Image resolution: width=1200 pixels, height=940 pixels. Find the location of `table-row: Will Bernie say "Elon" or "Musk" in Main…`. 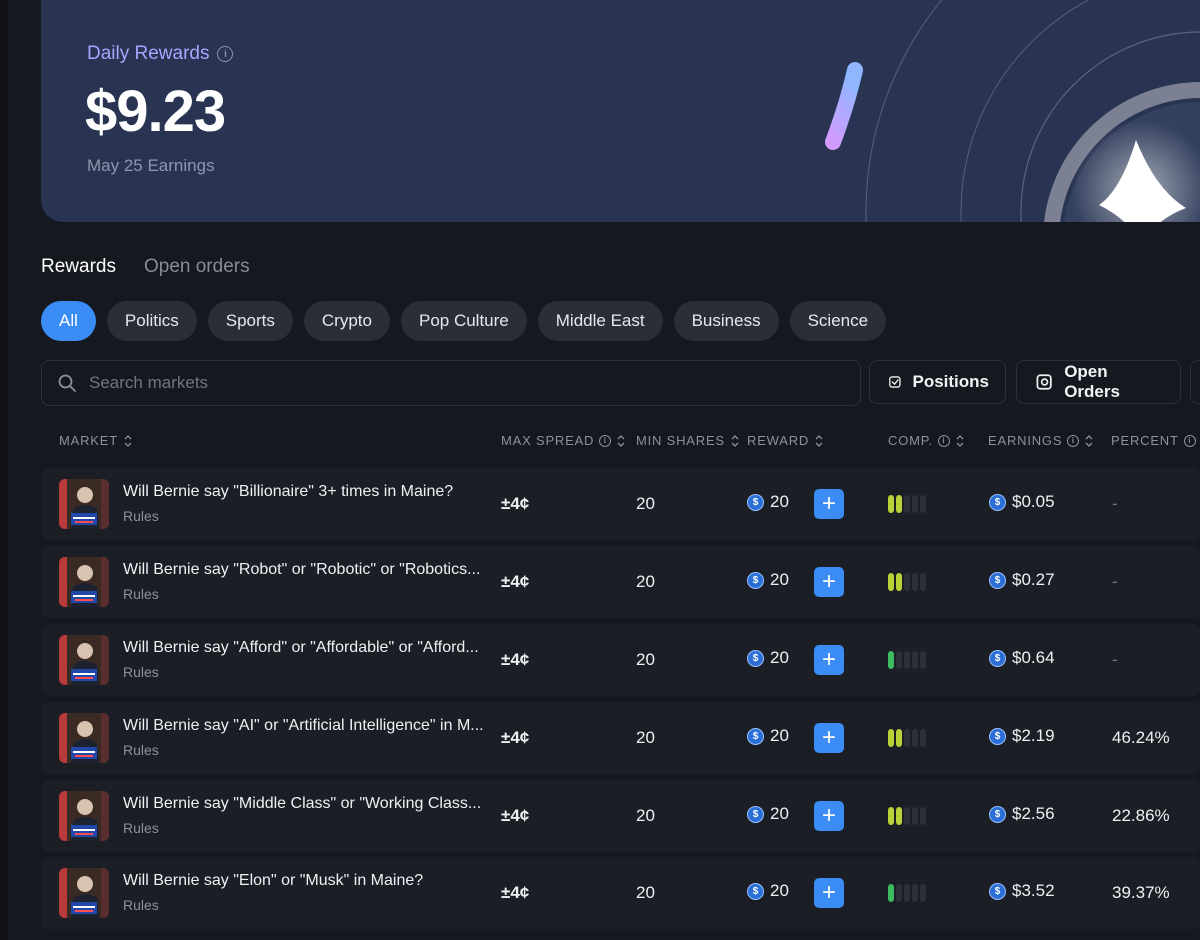

table-row: Will Bernie say "Elon" or "Musk" in Main… is located at coordinates (620, 893).